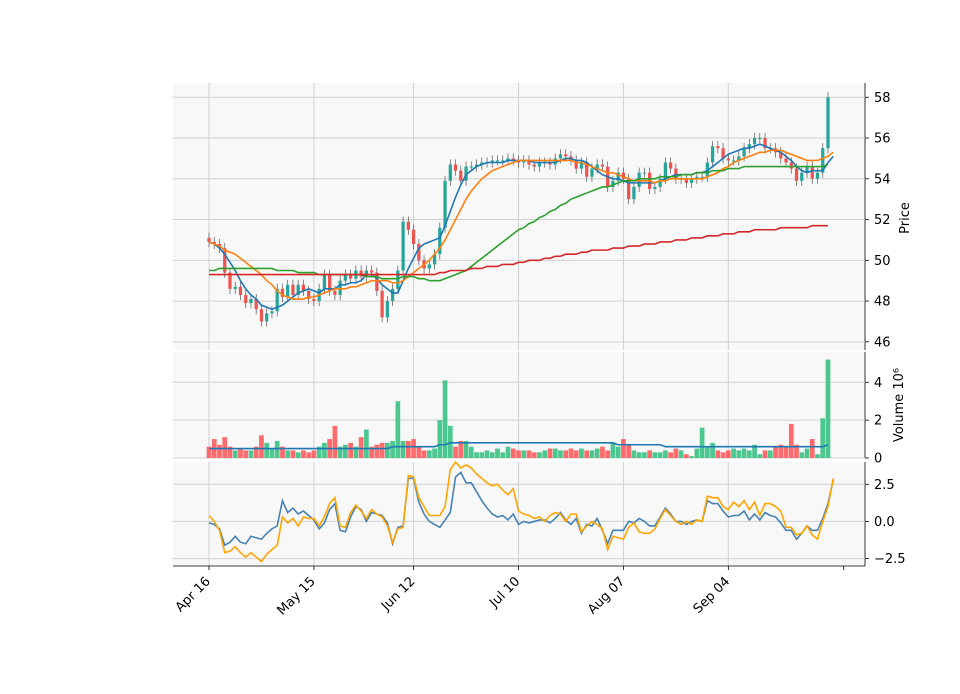 The height and width of the screenshot is (694, 960). Describe the element at coordinates (504, 592) in the screenshot. I see `x-tick-label: Jul 10` at that location.